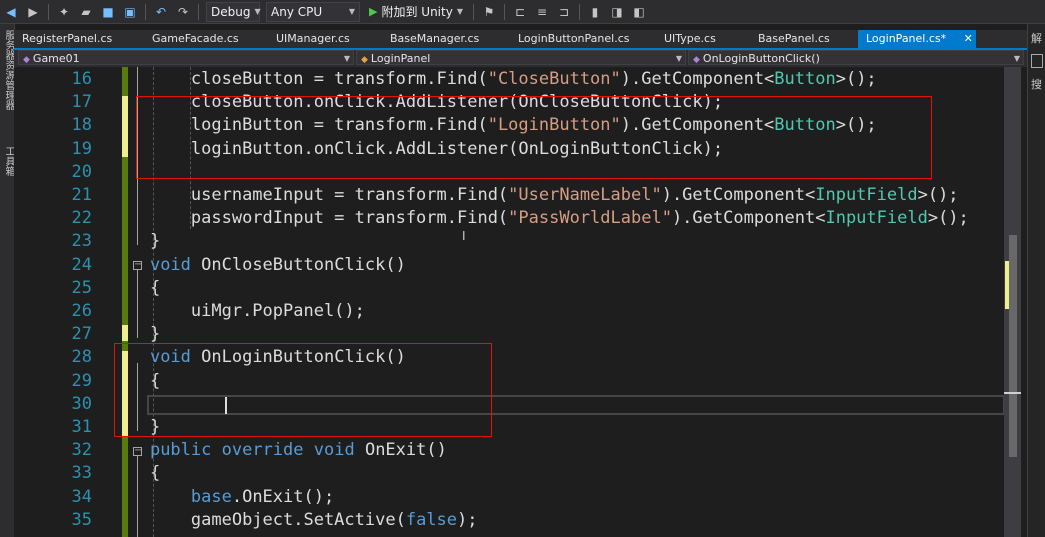 The height and width of the screenshot is (537, 1045). Describe the element at coordinates (26, 60) in the screenshot. I see `csharp-project-icon: ◆` at that location.